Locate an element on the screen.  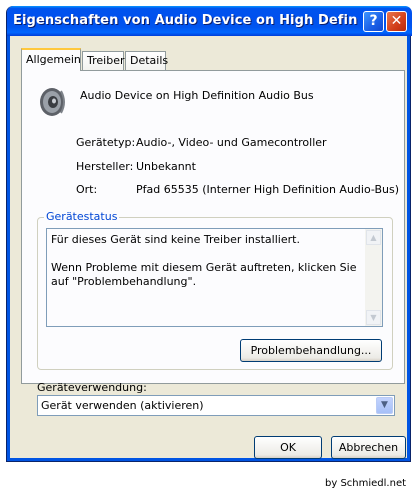
ok-button: OK is located at coordinates (288, 447).